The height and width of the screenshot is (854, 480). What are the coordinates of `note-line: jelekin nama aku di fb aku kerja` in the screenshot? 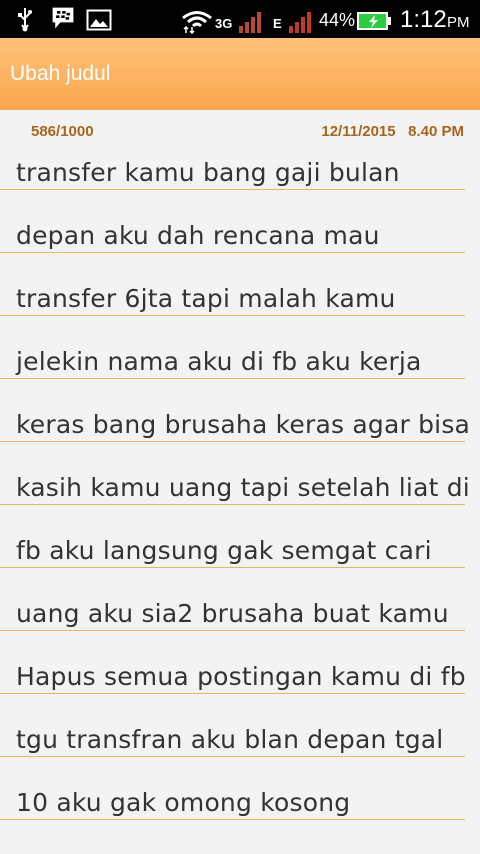 It's located at (232, 347).